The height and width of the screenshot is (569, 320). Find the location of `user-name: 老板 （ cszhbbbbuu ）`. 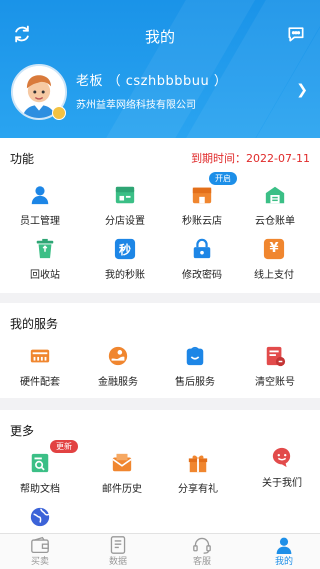

user-name: 老板 （ cszhbbbbuu ） is located at coordinates (152, 81).